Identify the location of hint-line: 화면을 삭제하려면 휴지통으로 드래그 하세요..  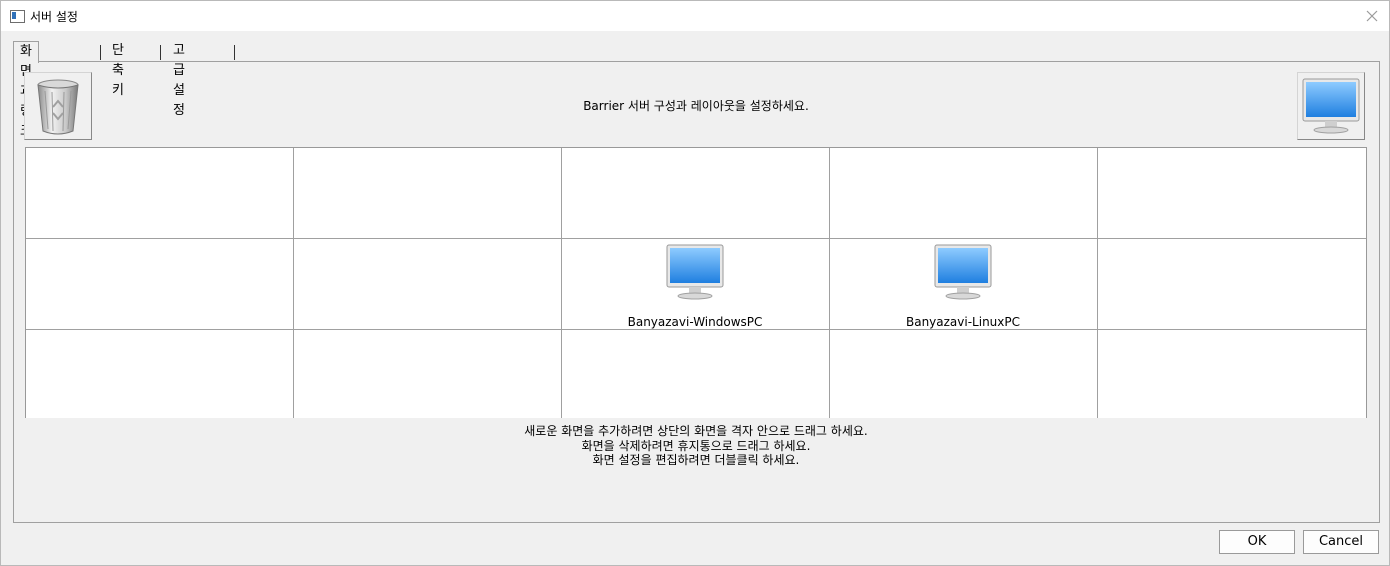
(696, 445).